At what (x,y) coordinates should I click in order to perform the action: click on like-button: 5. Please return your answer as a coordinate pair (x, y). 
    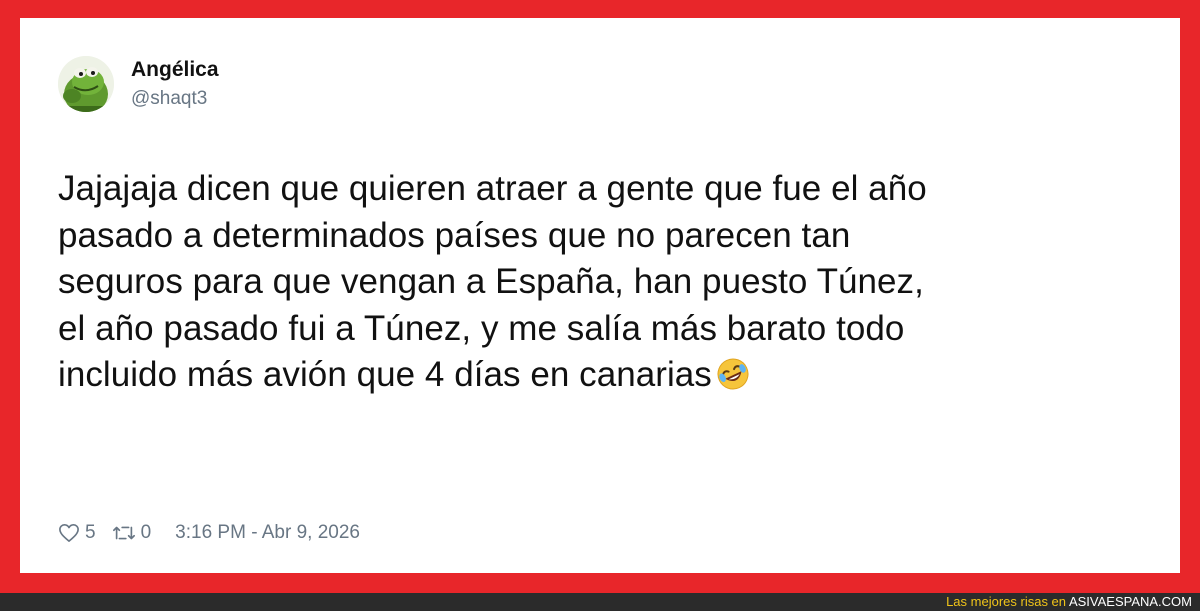
    Looking at the image, I should click on (77, 533).